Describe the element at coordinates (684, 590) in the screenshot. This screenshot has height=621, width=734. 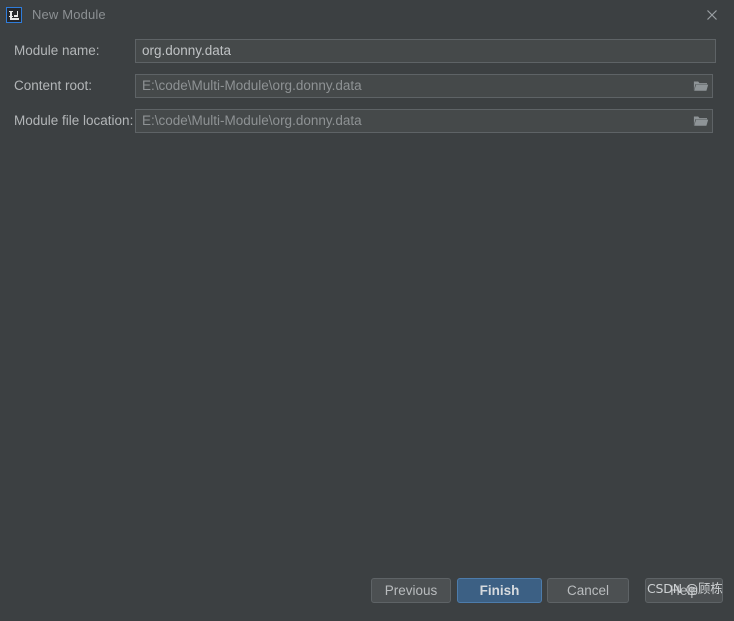
I see `help-button: Help` at that location.